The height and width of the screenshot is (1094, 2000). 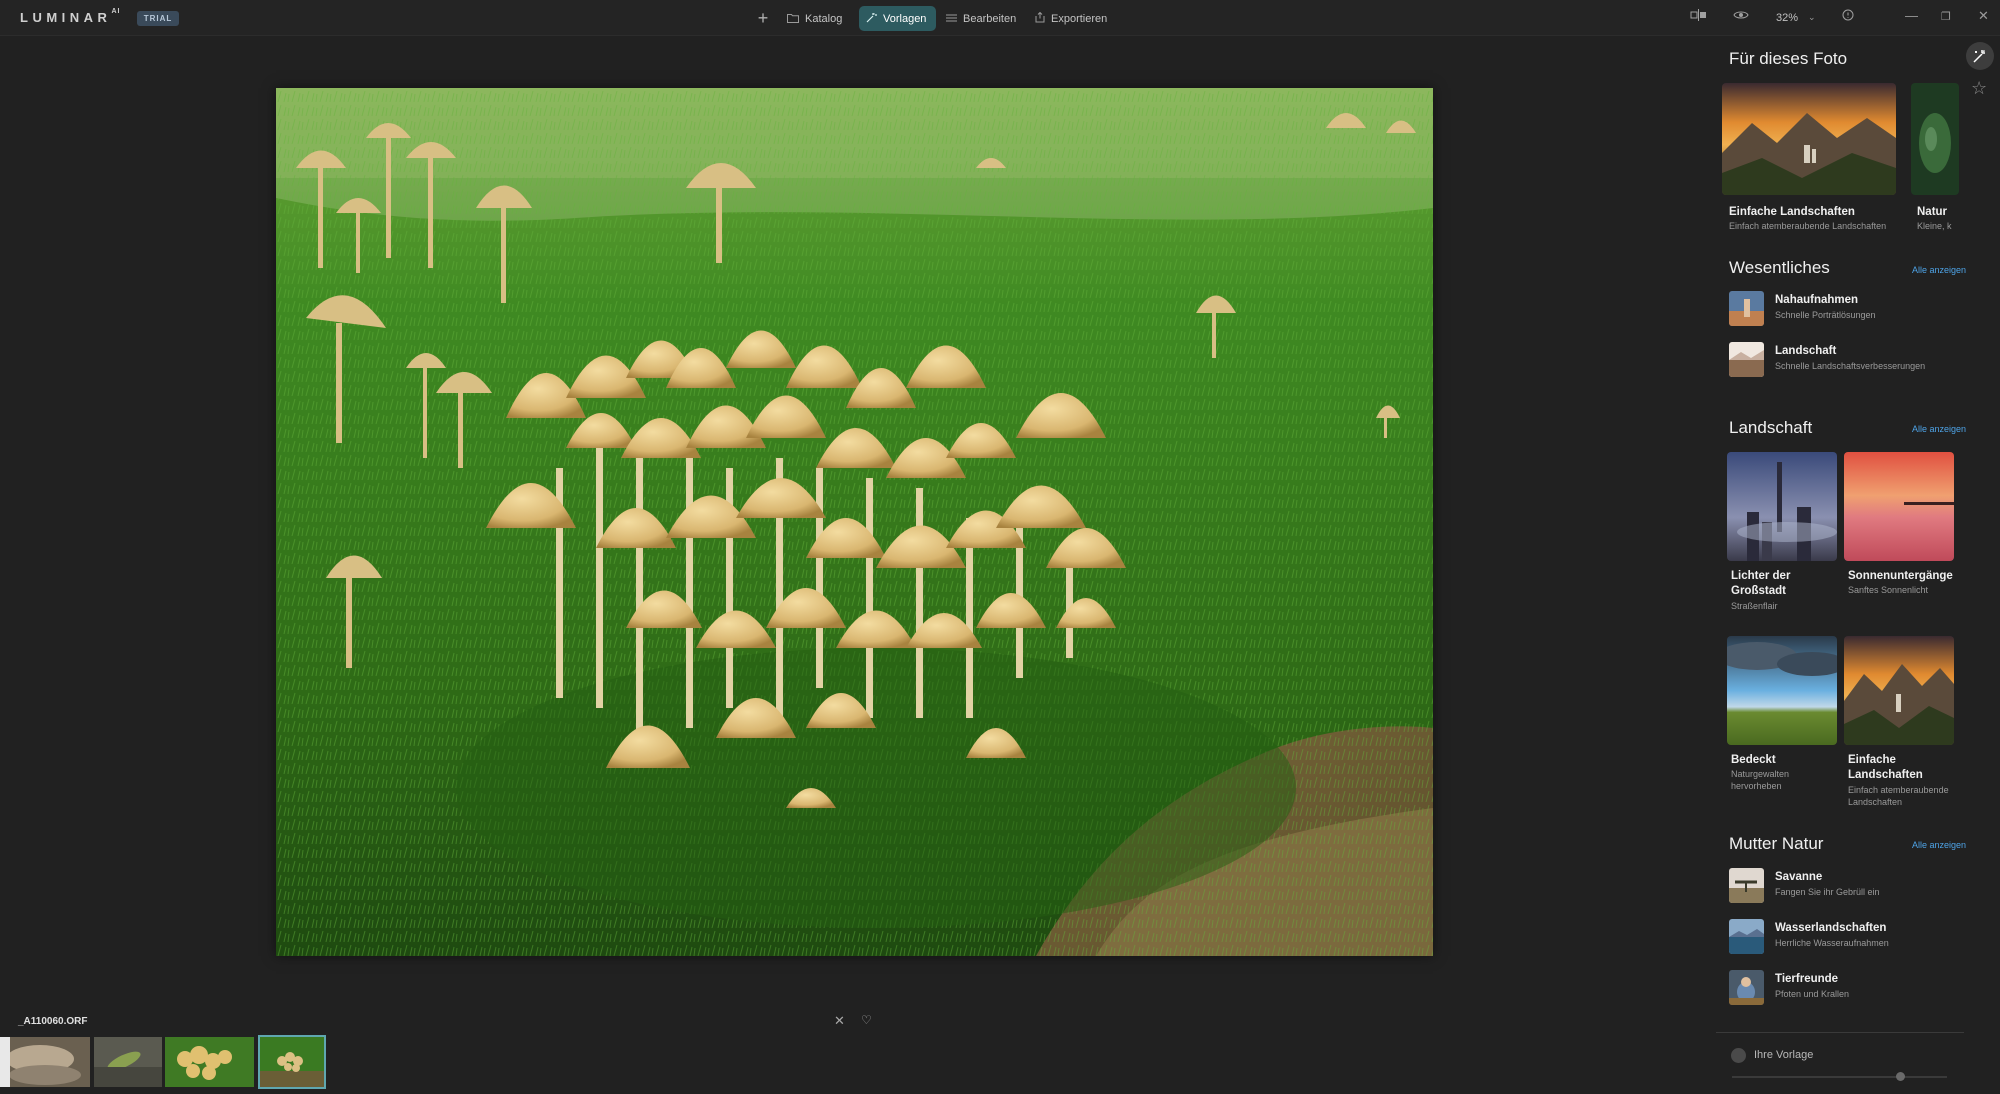 I want to click on close-icon: ✕, so click(x=1983, y=16).